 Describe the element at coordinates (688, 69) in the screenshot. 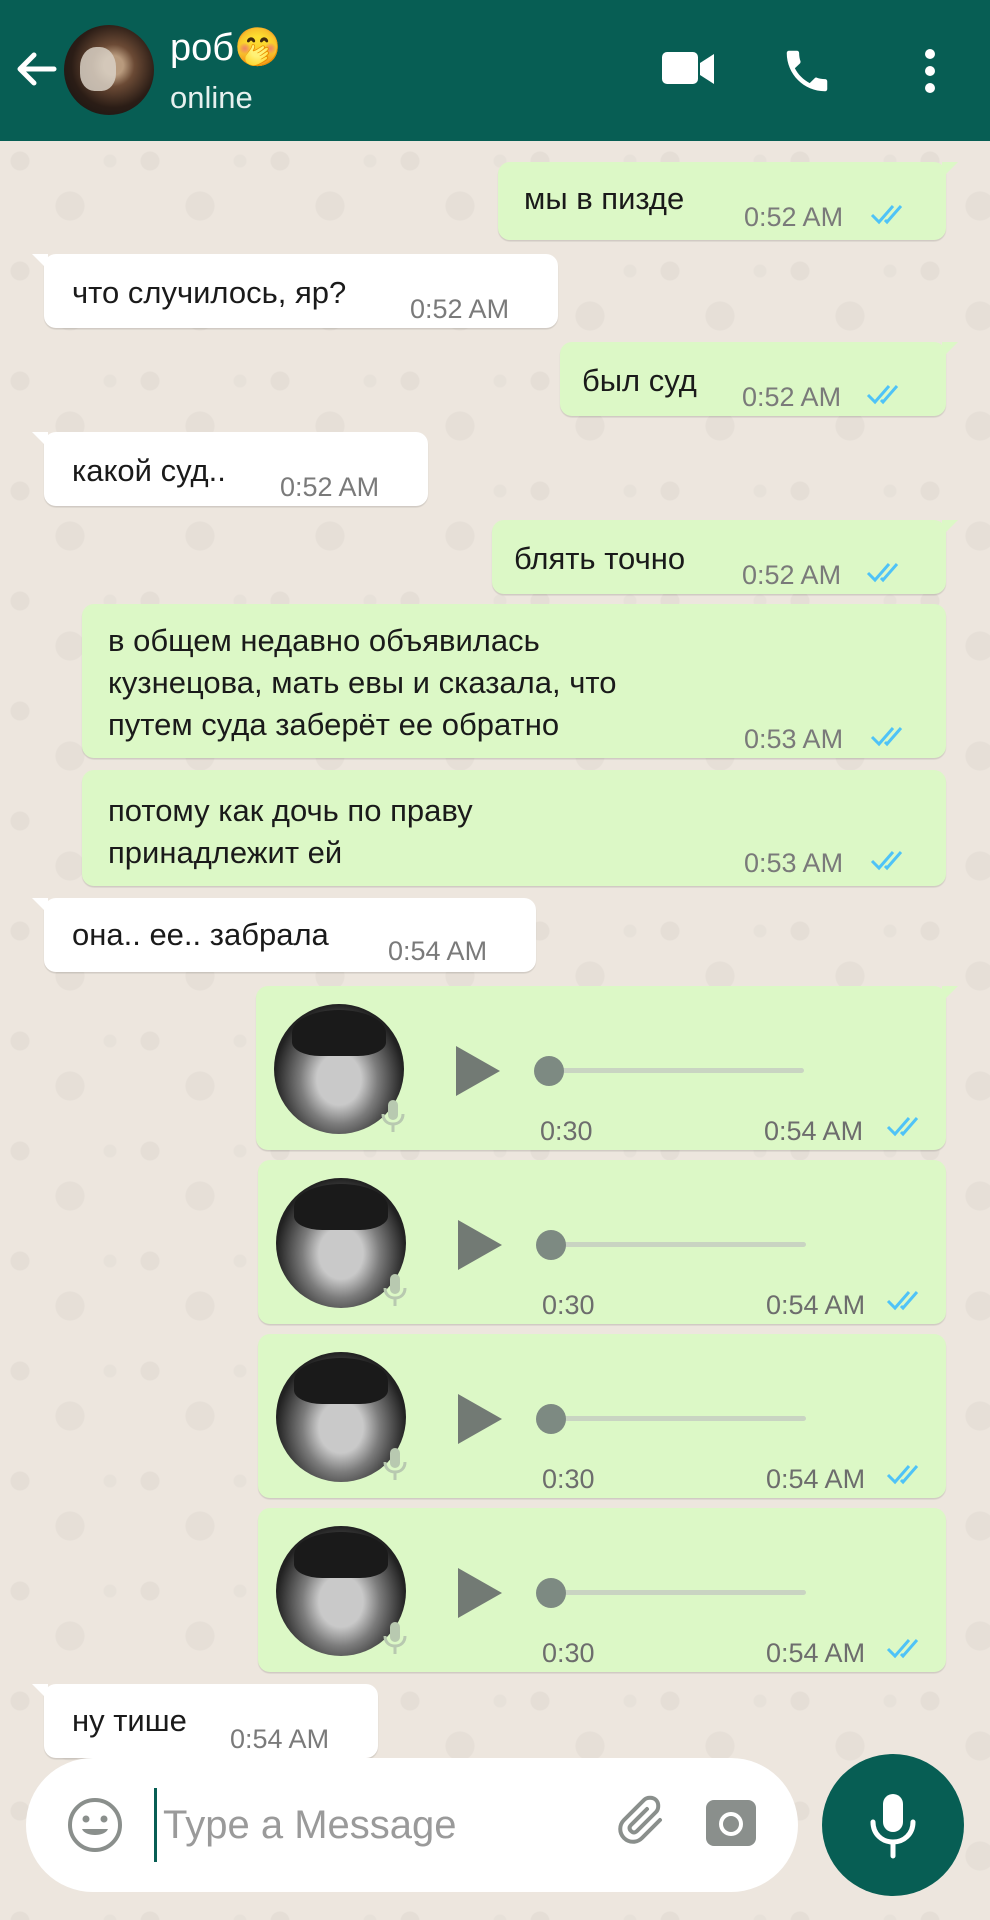

I see `video-call-icon` at that location.